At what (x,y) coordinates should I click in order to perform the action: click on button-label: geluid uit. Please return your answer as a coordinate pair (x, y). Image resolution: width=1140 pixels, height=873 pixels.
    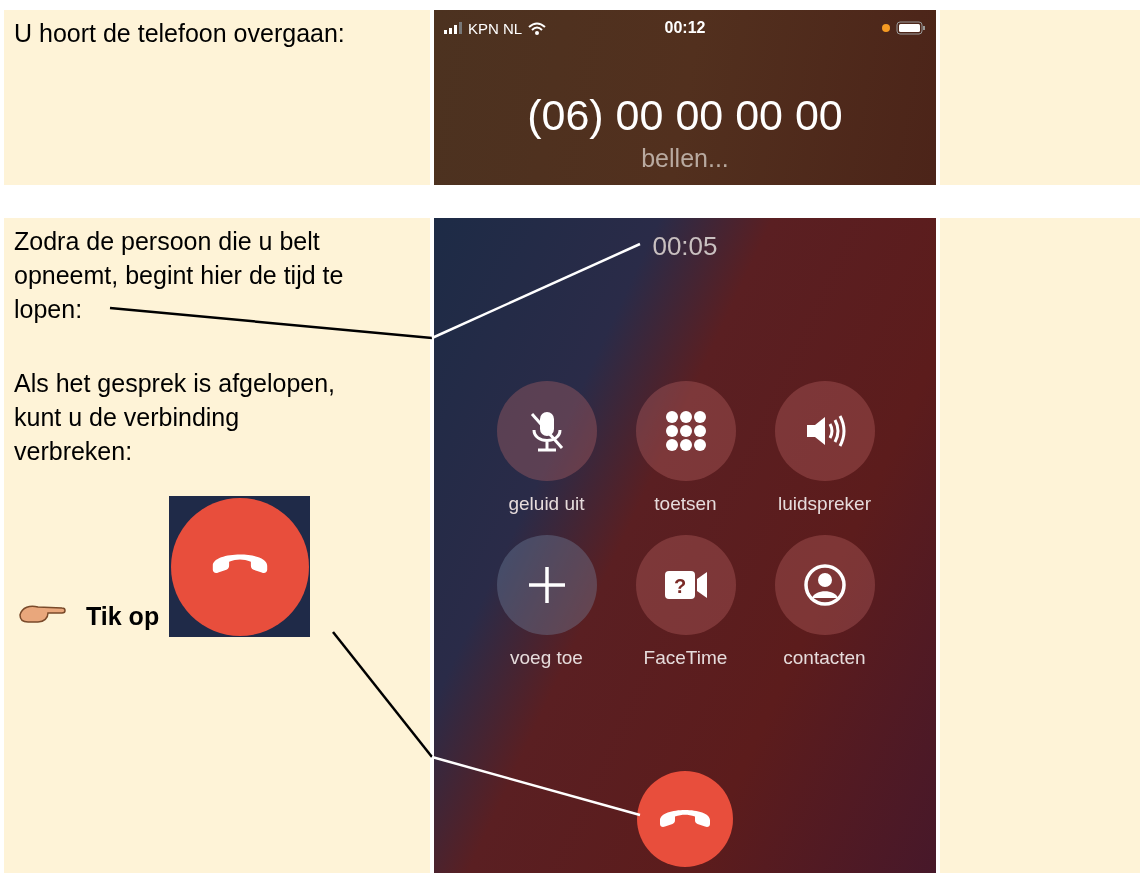
    Looking at the image, I should click on (546, 504).